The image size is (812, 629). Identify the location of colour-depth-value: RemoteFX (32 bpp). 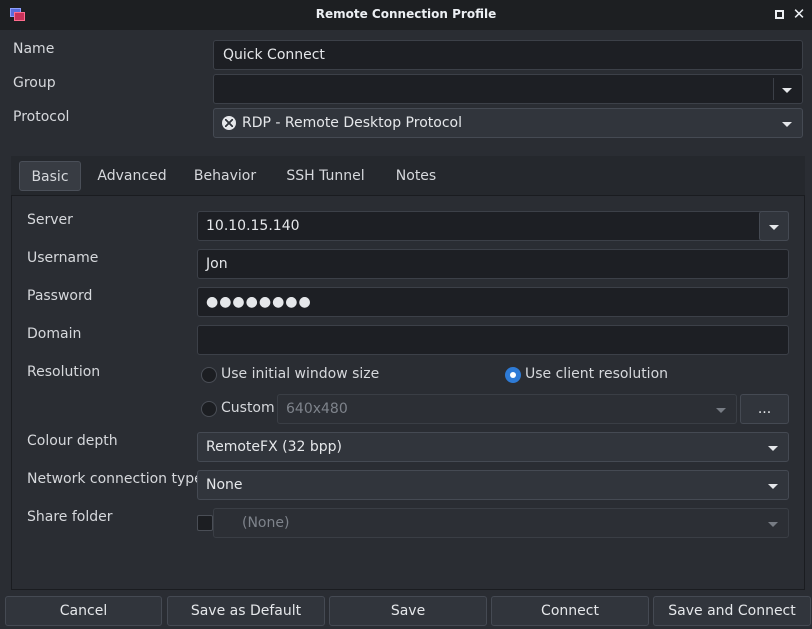
(274, 447).